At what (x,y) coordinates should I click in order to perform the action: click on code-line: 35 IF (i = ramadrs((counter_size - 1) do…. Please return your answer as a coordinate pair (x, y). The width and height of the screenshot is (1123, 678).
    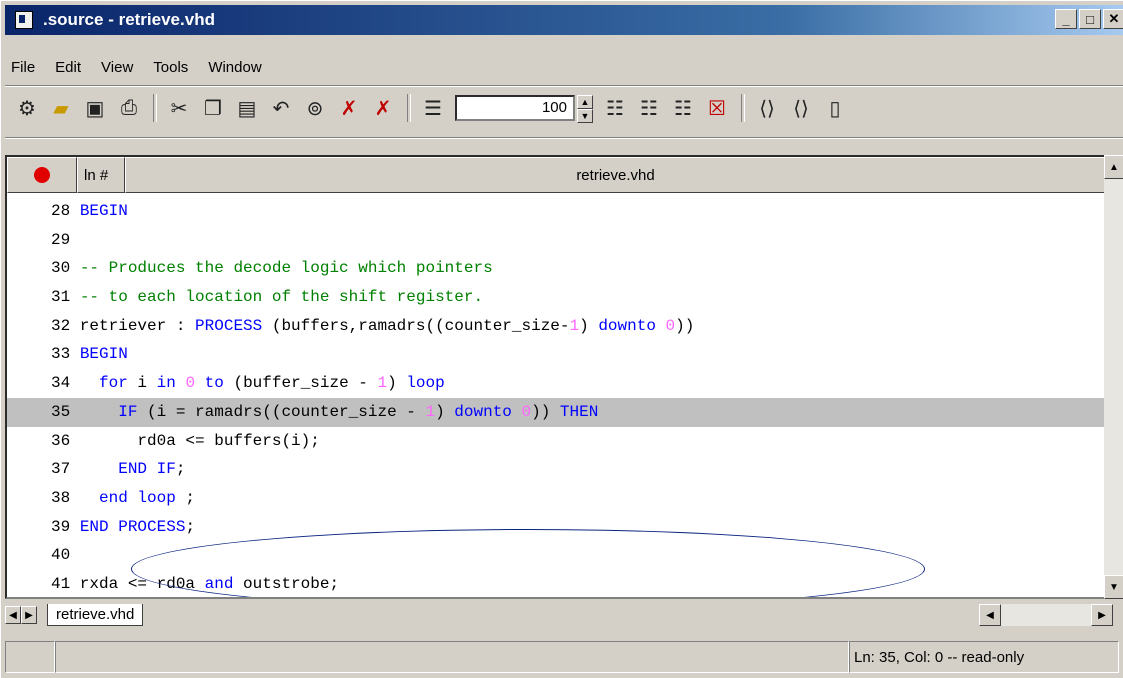
    Looking at the image, I should click on (556, 412).